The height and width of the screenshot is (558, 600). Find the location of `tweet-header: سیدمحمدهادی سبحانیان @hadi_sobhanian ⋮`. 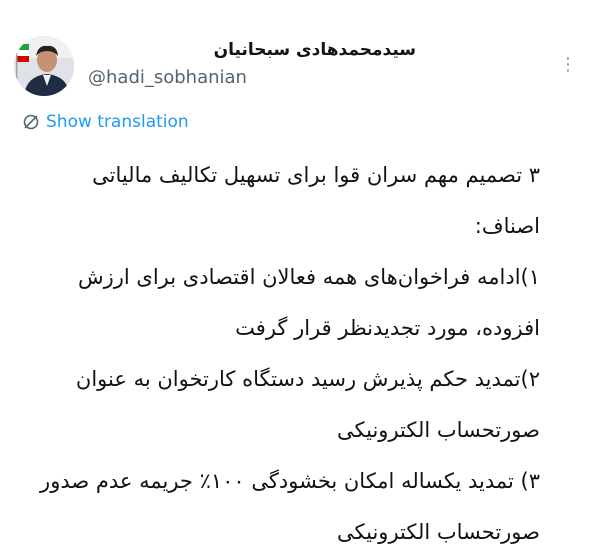

tweet-header: سیدمحمدهادی سبحانیان @hadi_sobhanian ⋮ is located at coordinates (300, 67).